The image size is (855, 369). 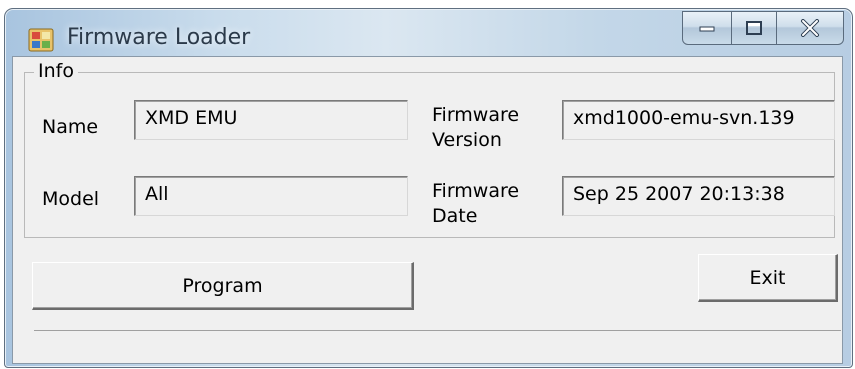 What do you see at coordinates (476, 191) in the screenshot?
I see `firmware-date-label-line1: Firmware` at bounding box center [476, 191].